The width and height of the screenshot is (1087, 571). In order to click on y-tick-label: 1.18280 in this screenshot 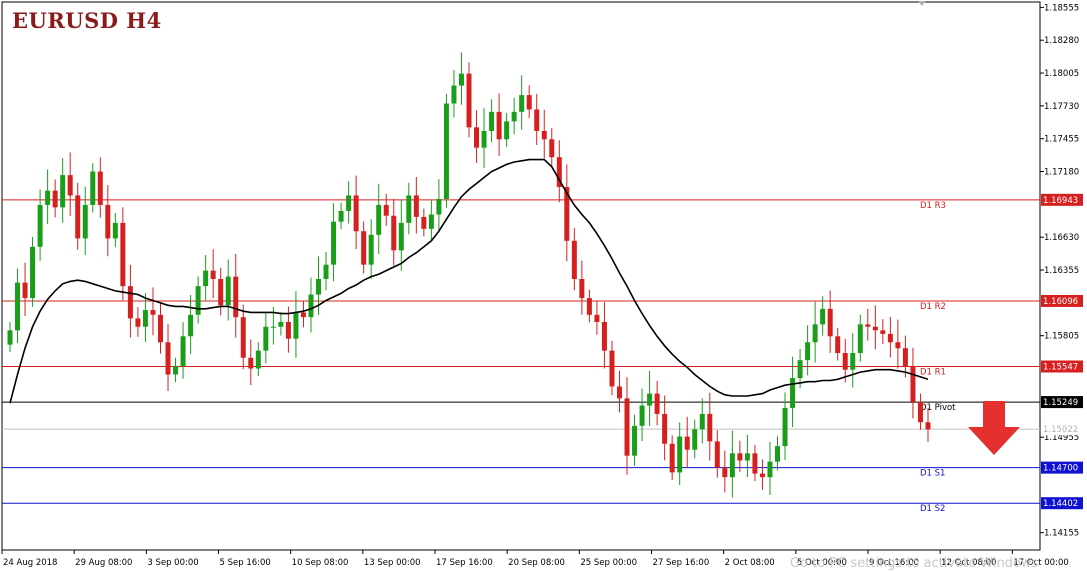, I will do `click(1061, 41)`.